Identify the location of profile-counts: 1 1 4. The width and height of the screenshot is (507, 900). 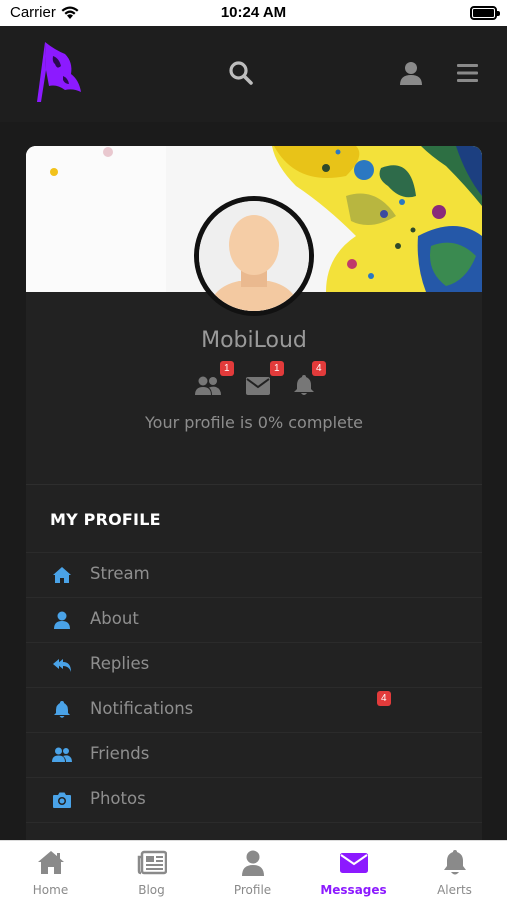
(254, 380).